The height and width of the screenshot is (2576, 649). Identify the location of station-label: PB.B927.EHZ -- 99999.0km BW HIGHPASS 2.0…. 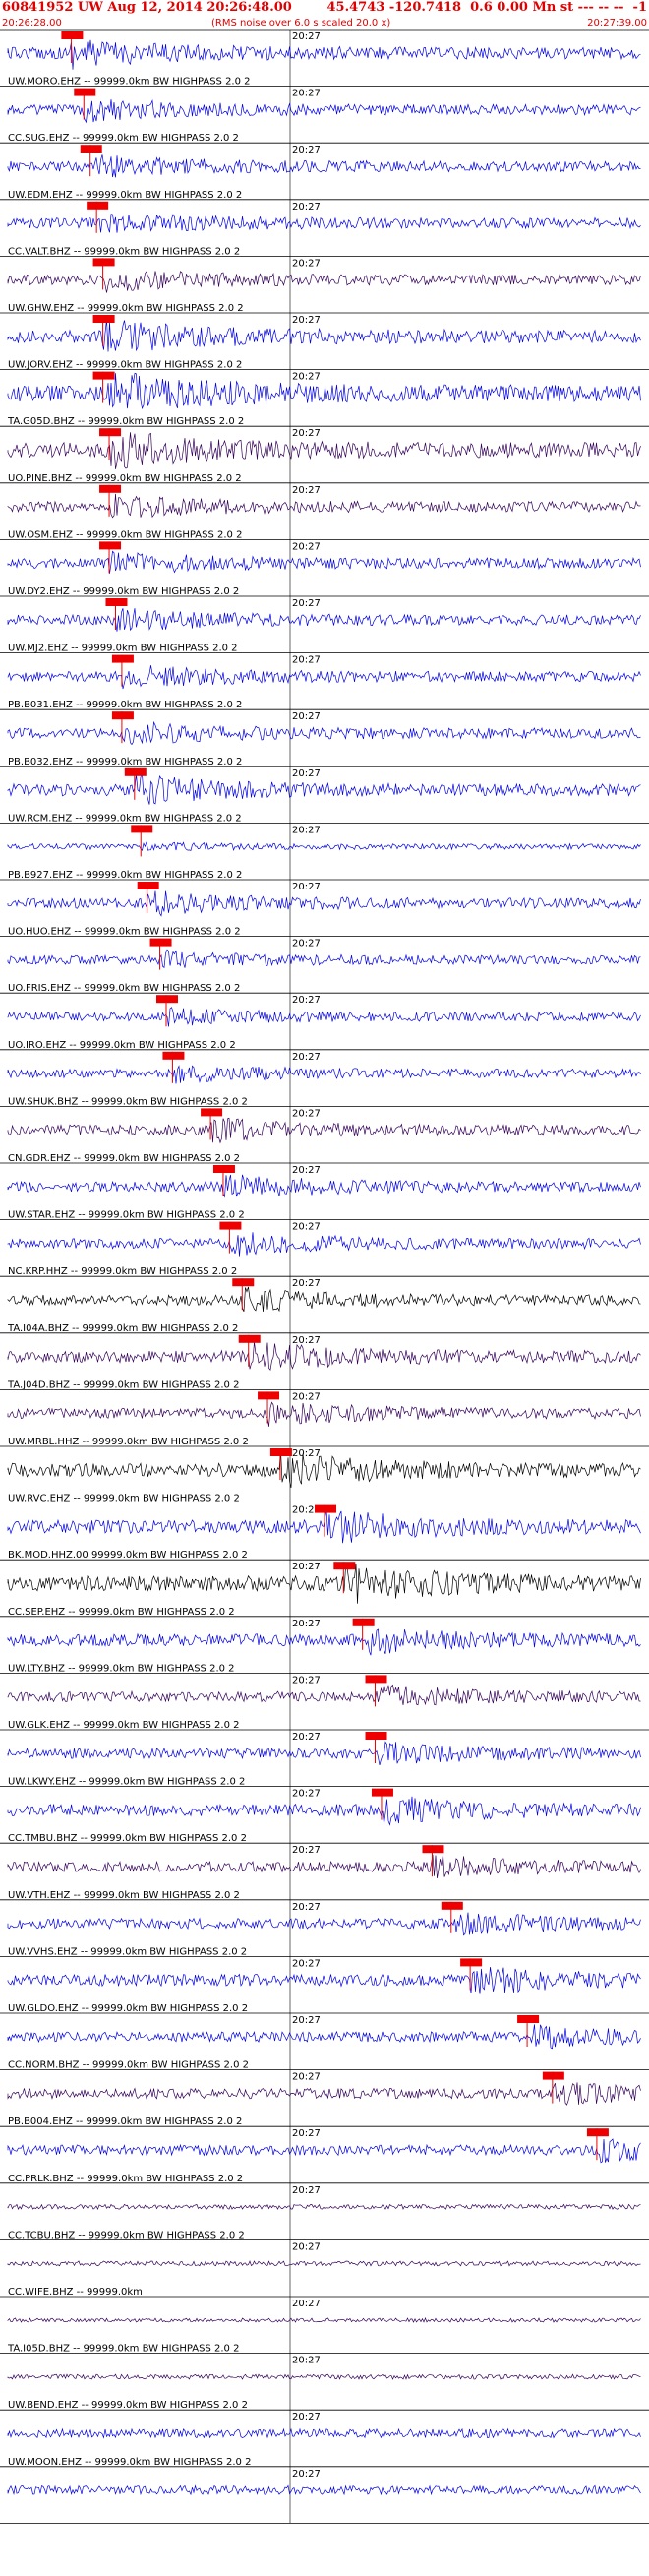
(125, 875).